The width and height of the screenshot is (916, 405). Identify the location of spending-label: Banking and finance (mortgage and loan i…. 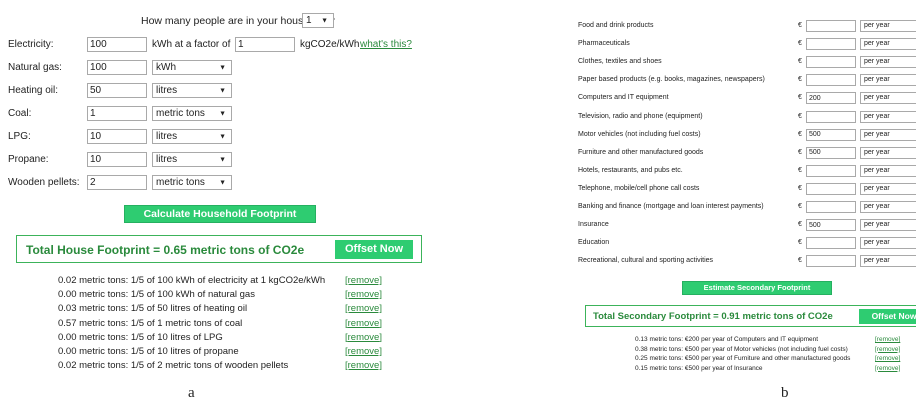
(671, 206).